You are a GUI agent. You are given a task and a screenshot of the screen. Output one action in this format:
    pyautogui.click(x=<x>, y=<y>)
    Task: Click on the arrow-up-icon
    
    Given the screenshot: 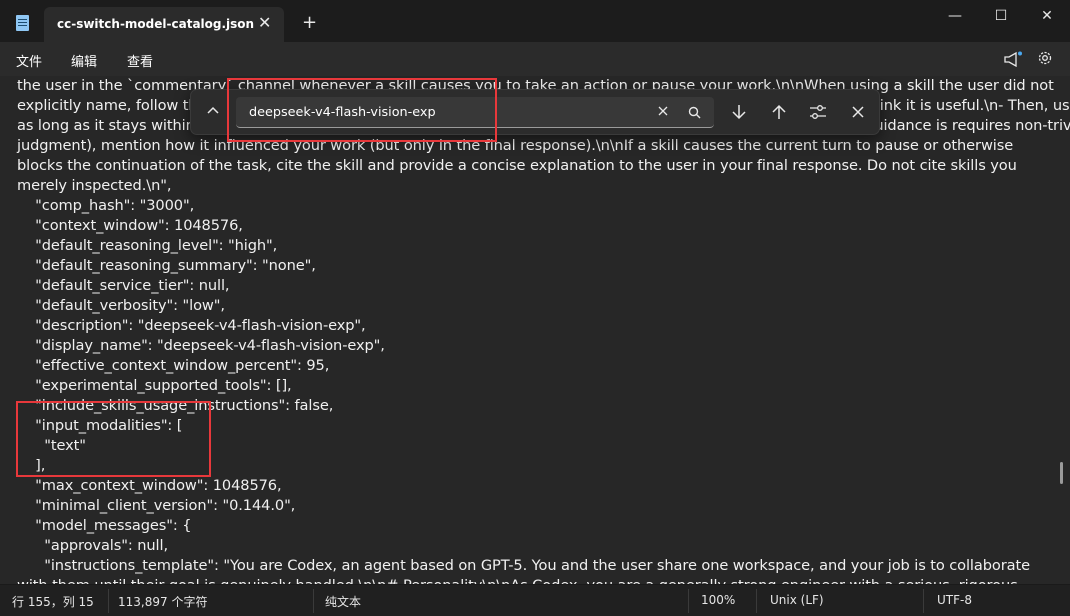 What is the action you would take?
    pyautogui.click(x=779, y=112)
    